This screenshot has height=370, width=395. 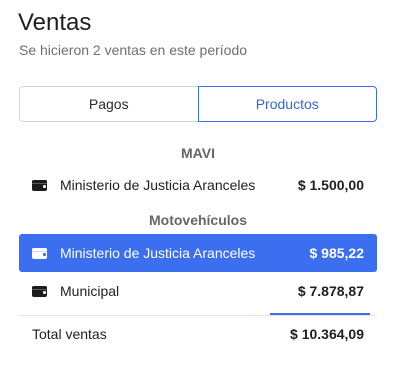 What do you see at coordinates (198, 333) in the screenshot?
I see `total-row: Total ventas $ 10.364,09` at bounding box center [198, 333].